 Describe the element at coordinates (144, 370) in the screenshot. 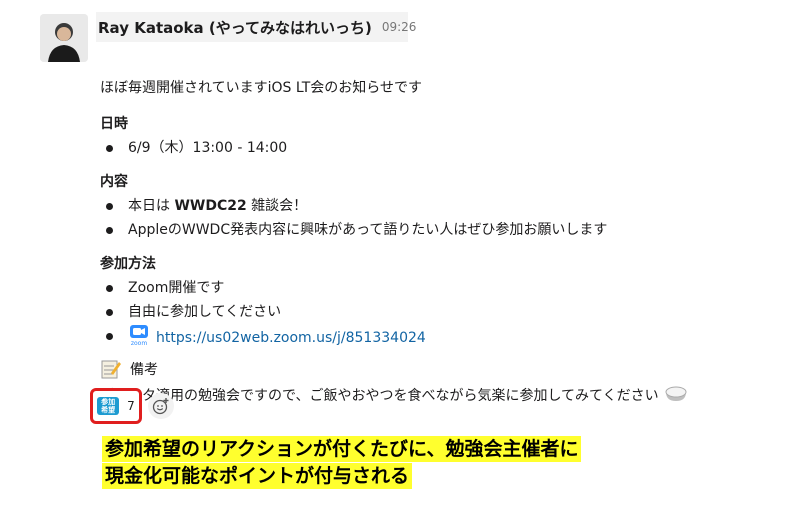

I see `memo-heading: 備考` at that location.